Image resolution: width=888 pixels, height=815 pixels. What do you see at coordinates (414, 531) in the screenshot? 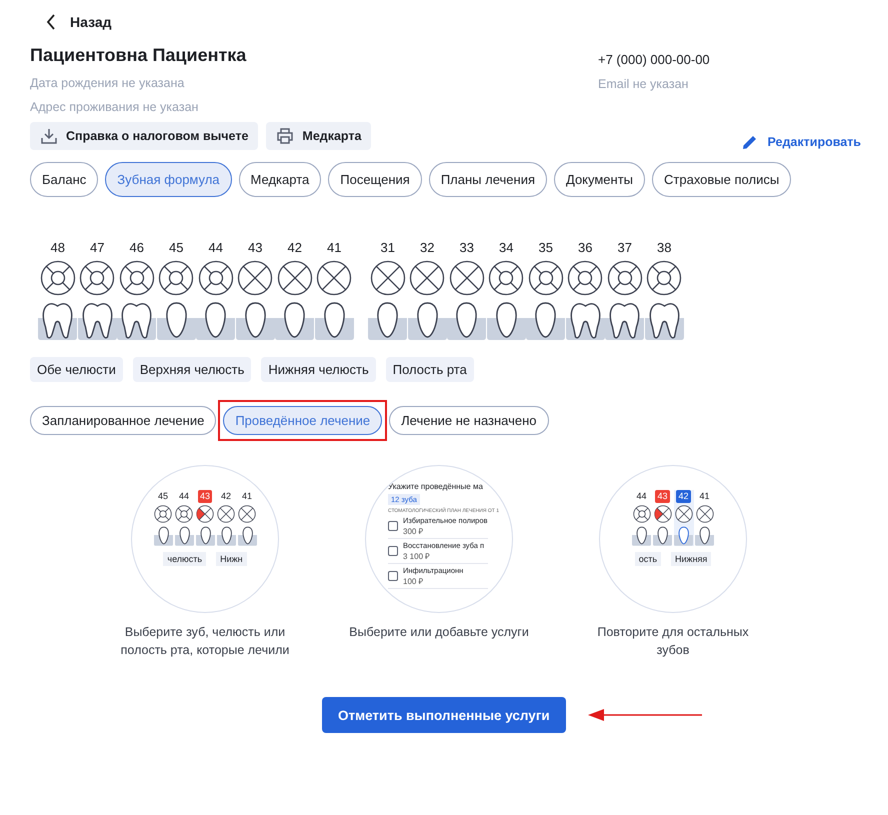
I see `service-price: 300 ₽` at bounding box center [414, 531].